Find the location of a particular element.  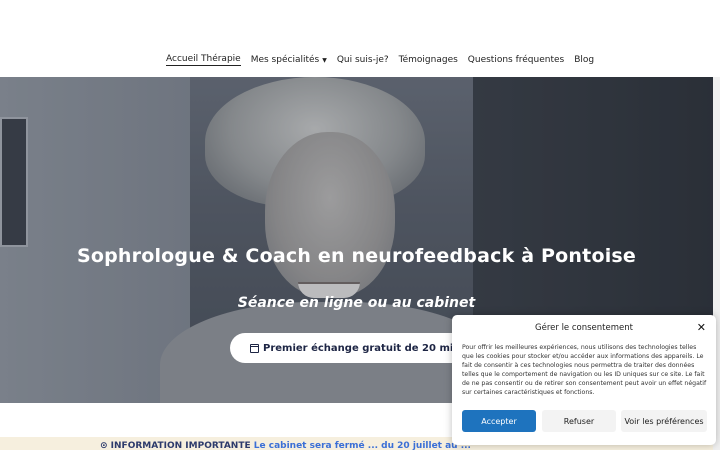

menu-item-label: Questions fréquentes is located at coordinates (516, 60).